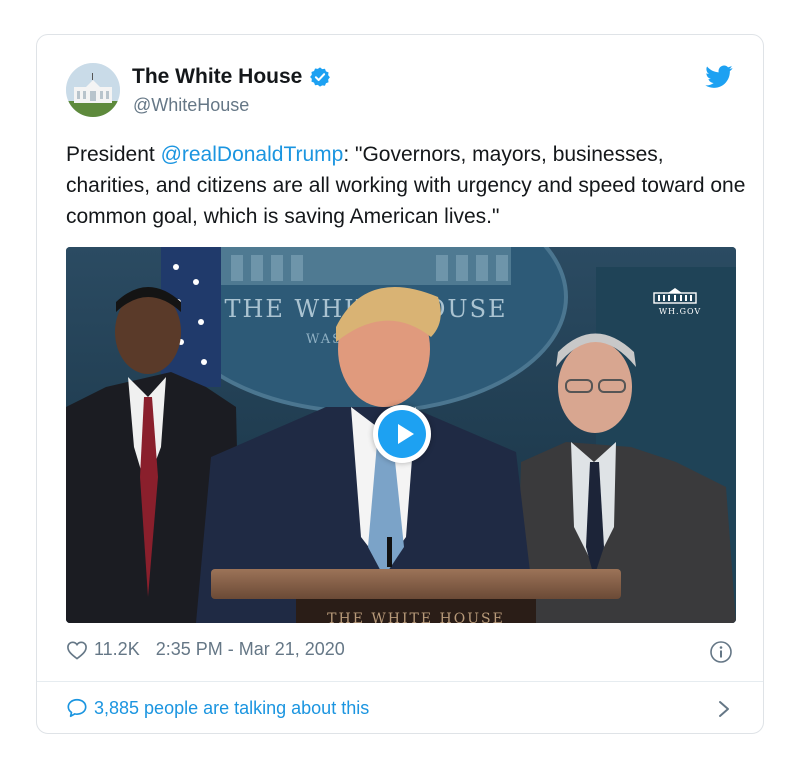 This screenshot has width=800, height=772. I want to click on divider, so click(400, 681).